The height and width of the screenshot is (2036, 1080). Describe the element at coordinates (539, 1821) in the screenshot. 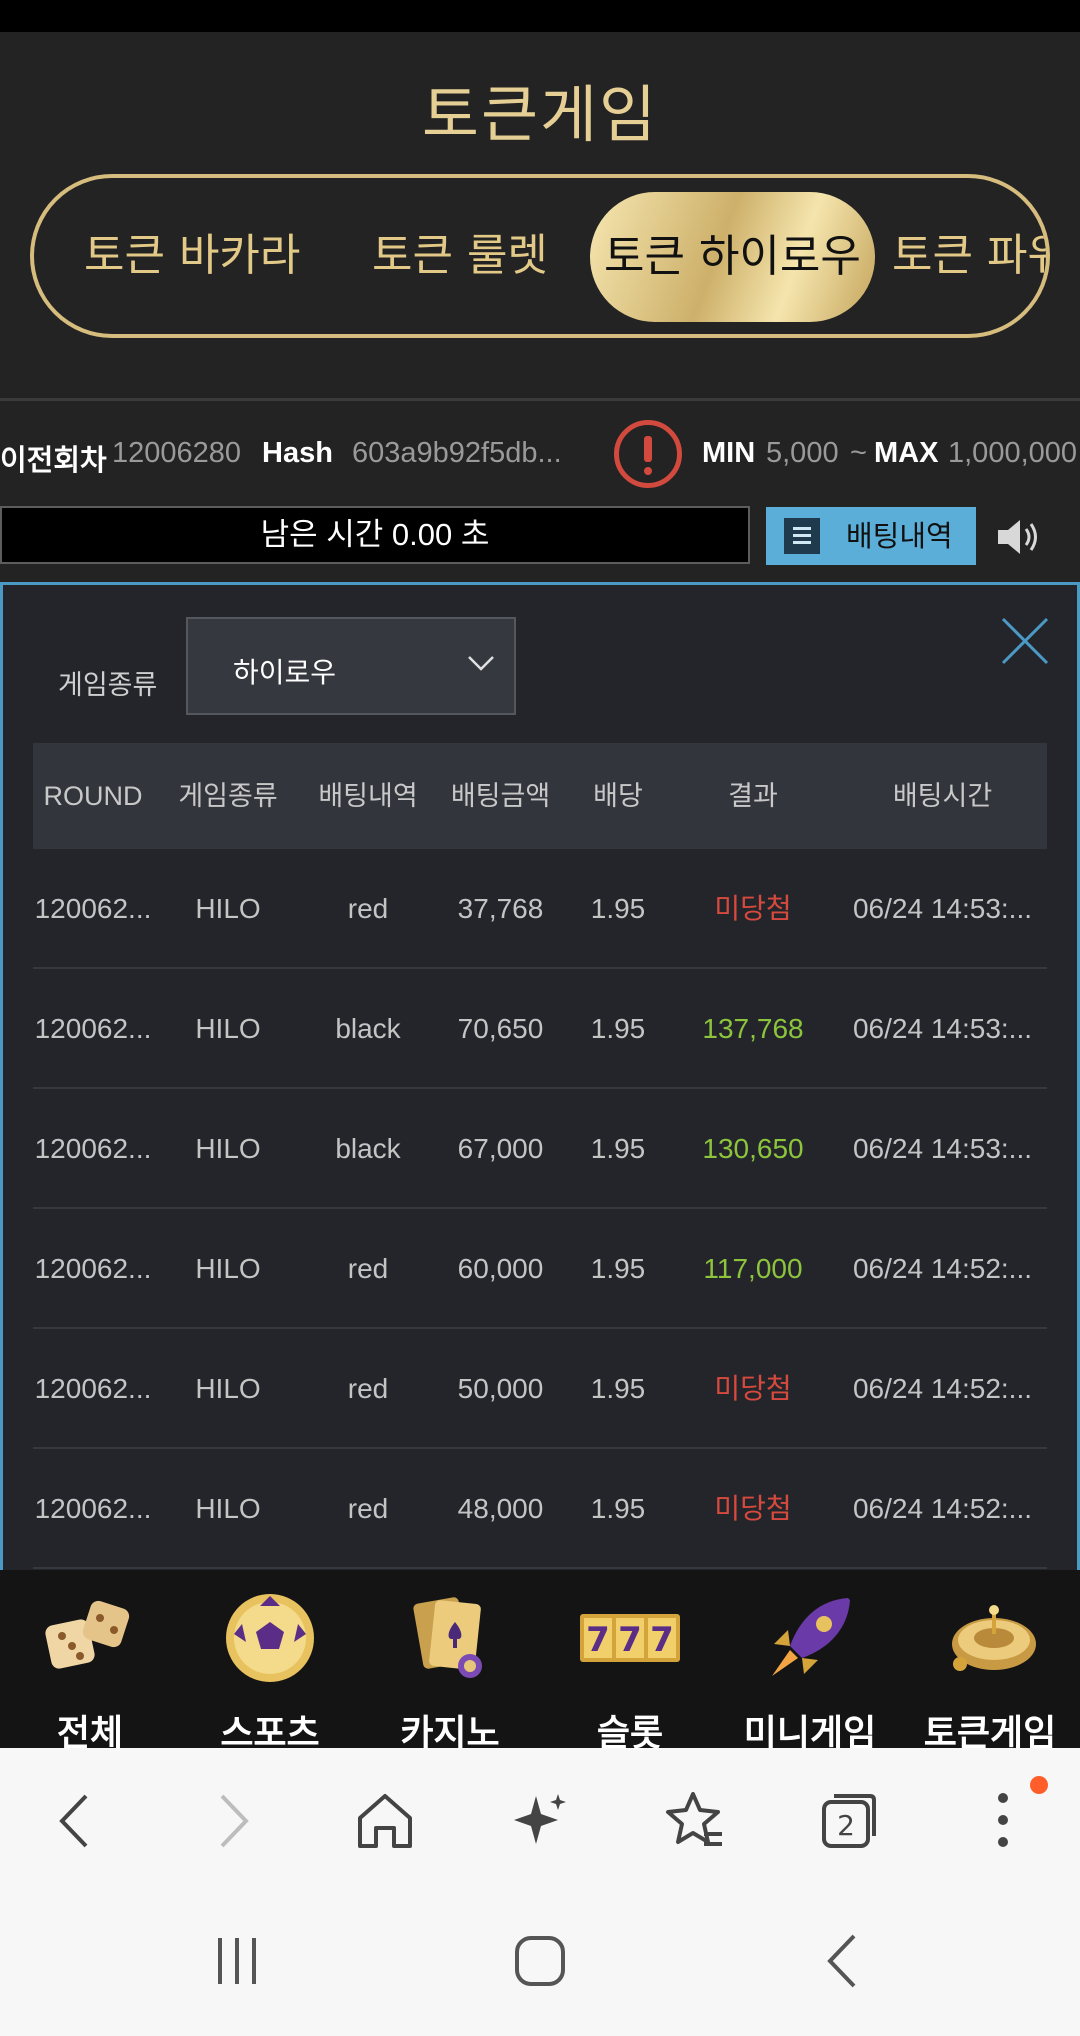

I see `sparkle-icon` at that location.